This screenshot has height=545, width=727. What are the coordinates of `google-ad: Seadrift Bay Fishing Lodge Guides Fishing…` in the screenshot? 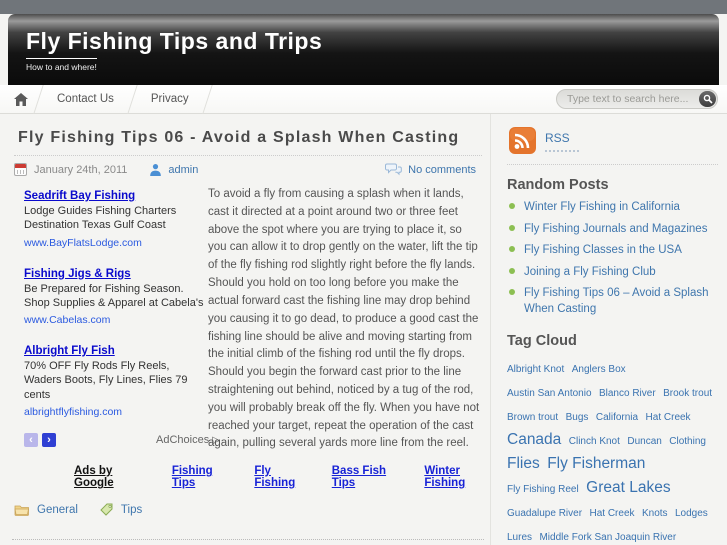 It's located at (116, 218).